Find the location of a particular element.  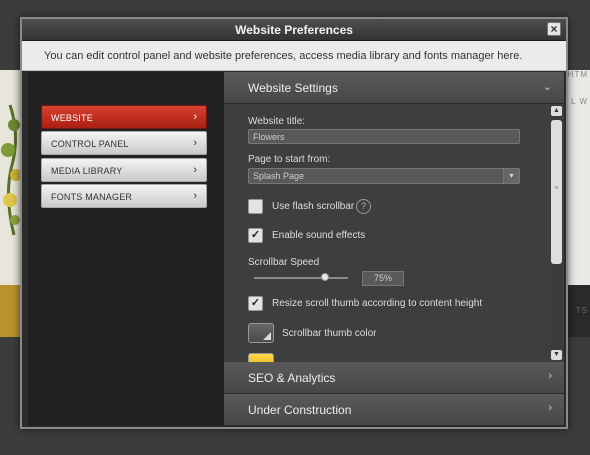

section-under-construction: Under Construction › is located at coordinates (394, 410).